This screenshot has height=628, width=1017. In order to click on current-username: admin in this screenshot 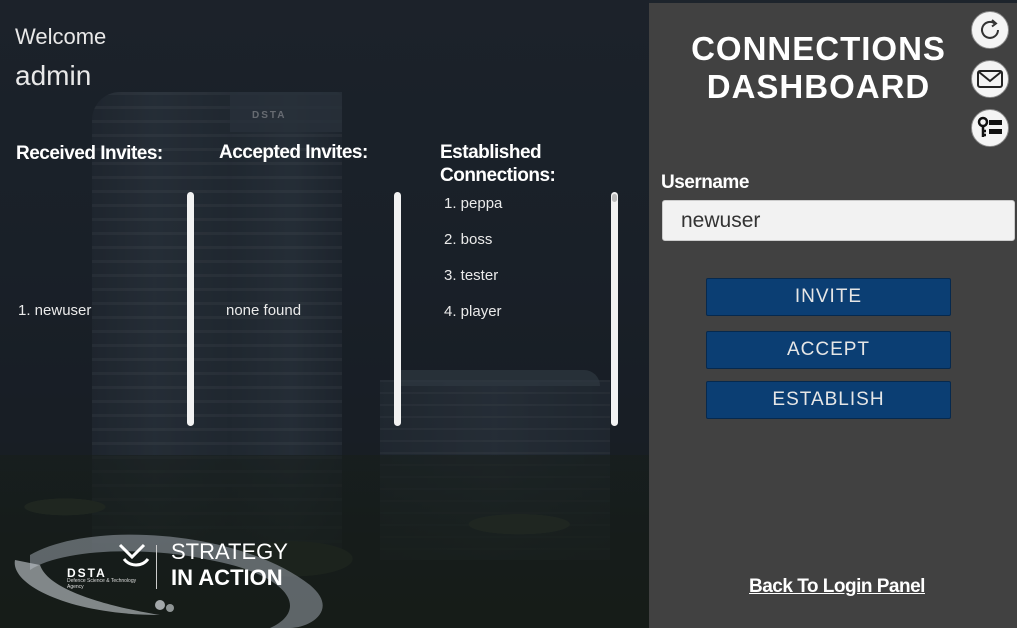, I will do `click(53, 75)`.